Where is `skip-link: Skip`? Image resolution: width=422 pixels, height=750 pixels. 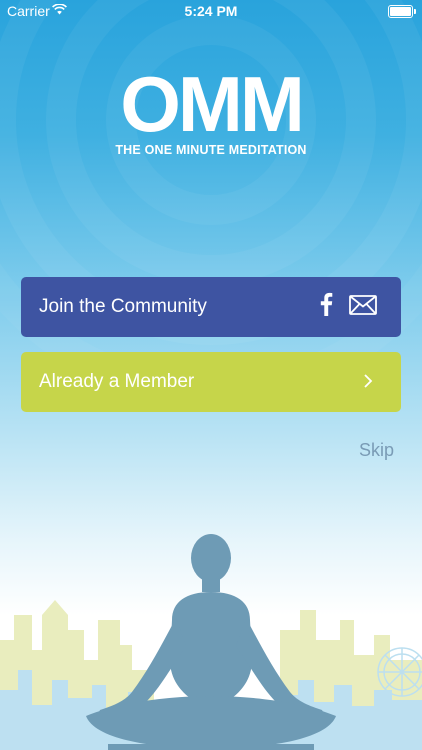 skip-link: Skip is located at coordinates (376, 450).